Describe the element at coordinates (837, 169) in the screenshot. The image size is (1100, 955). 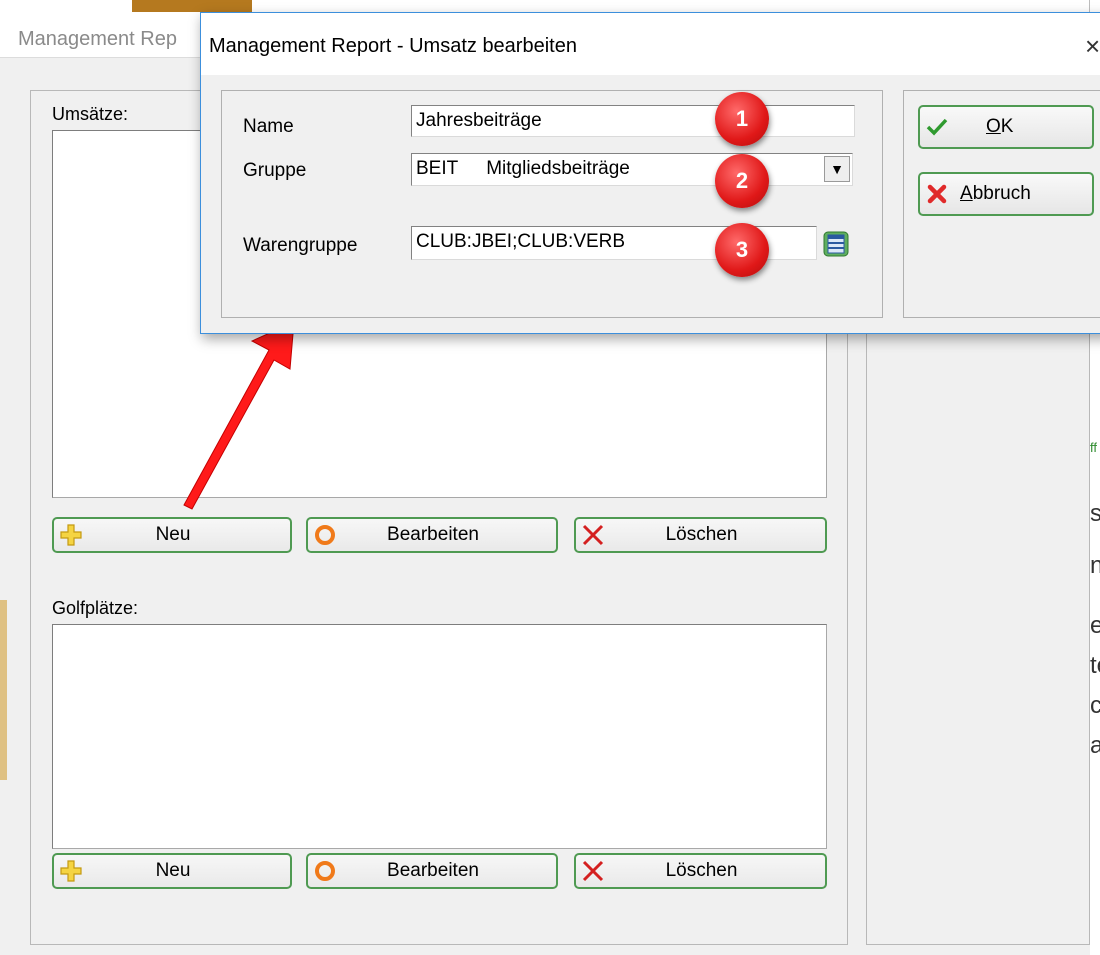
I see `chevron-down-icon: ▼` at that location.